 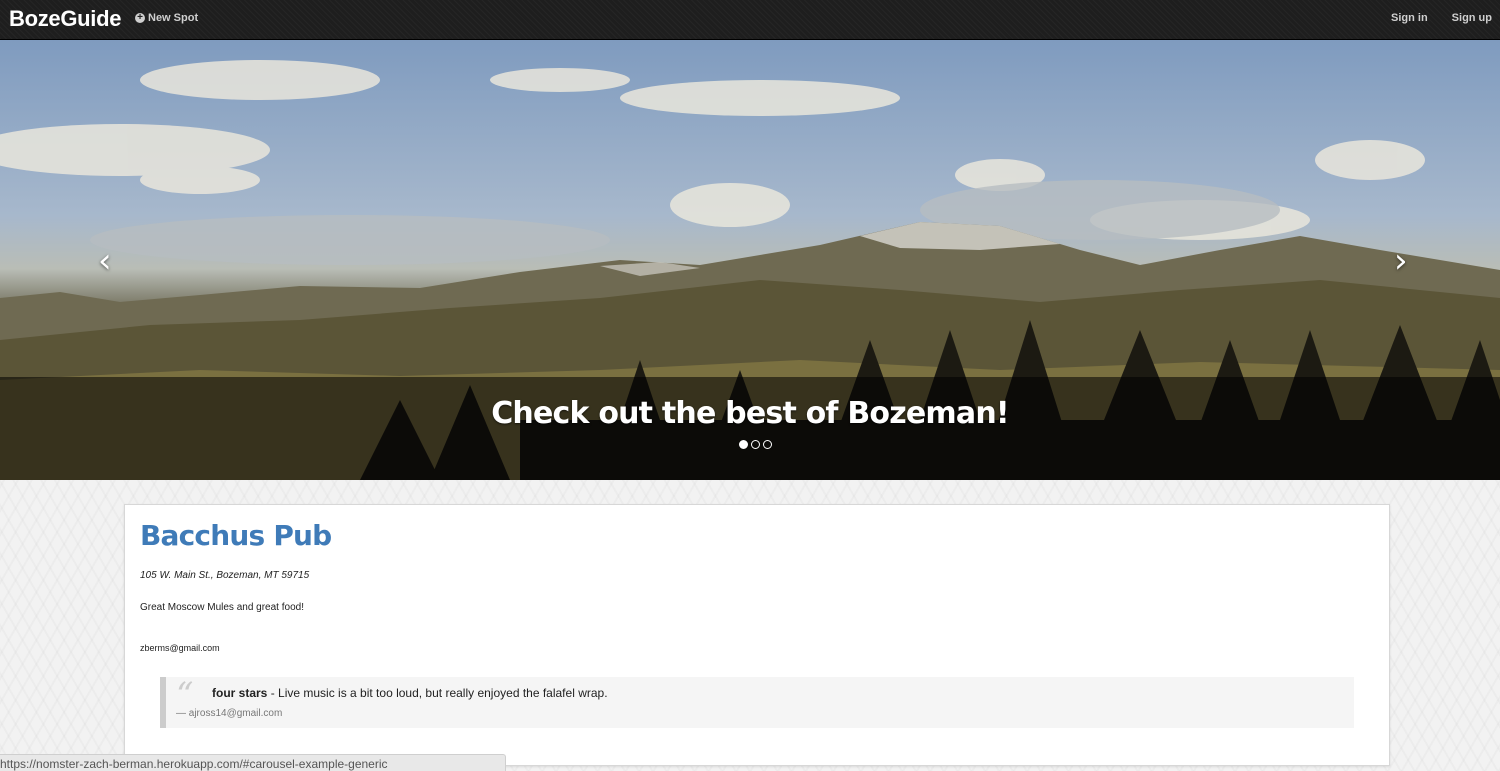 What do you see at coordinates (173, 18) in the screenshot?
I see `new-spot-label: New Spot` at bounding box center [173, 18].